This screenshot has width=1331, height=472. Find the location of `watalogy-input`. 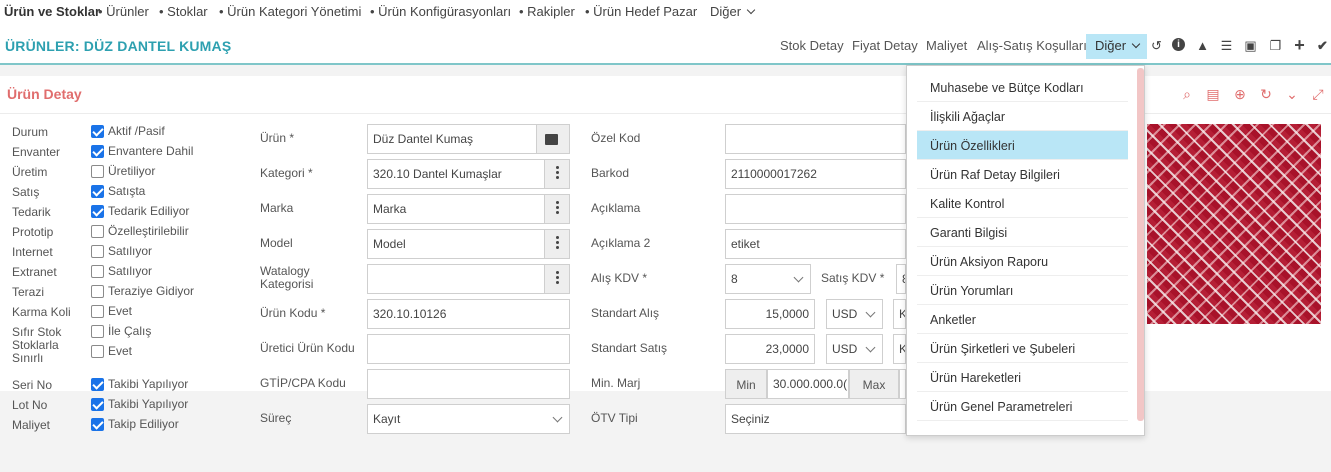

watalogy-input is located at coordinates (456, 279).